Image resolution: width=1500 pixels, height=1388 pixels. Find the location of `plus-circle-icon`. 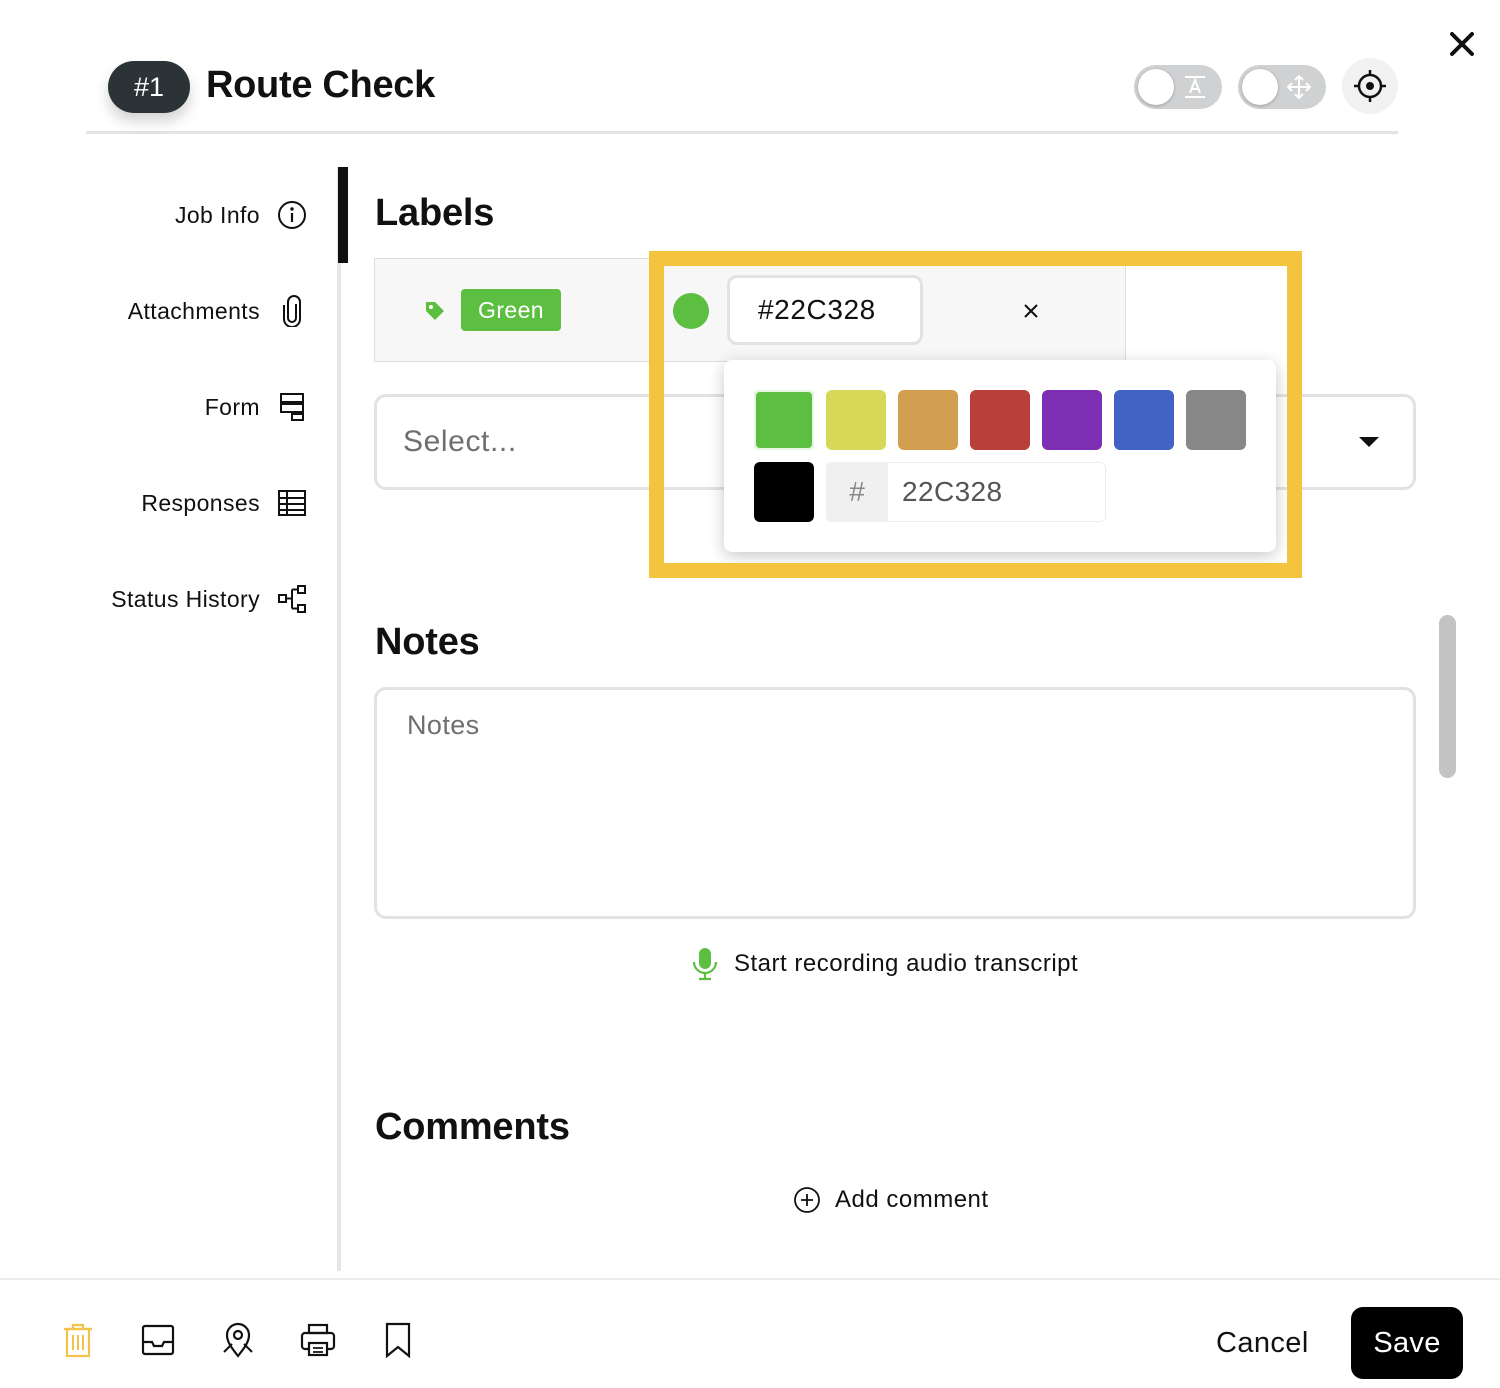

plus-circle-icon is located at coordinates (807, 1200).